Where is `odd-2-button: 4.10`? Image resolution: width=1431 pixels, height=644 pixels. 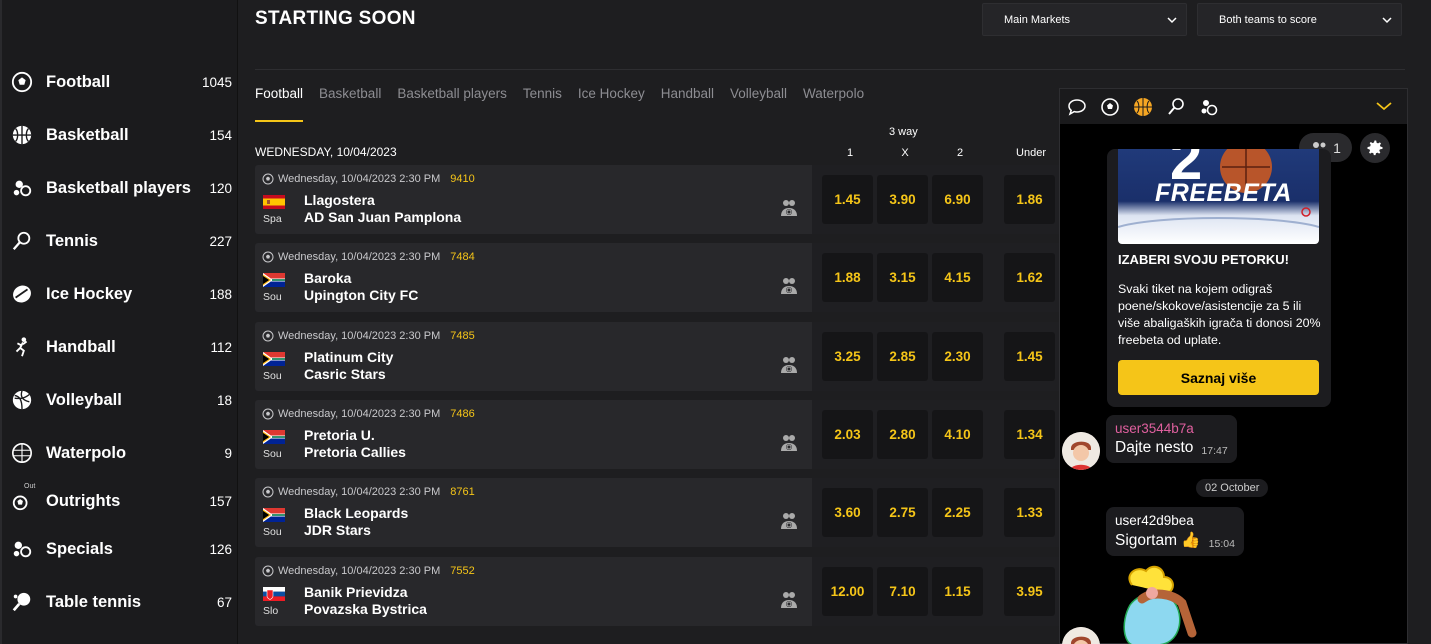 odd-2-button: 4.10 is located at coordinates (957, 434).